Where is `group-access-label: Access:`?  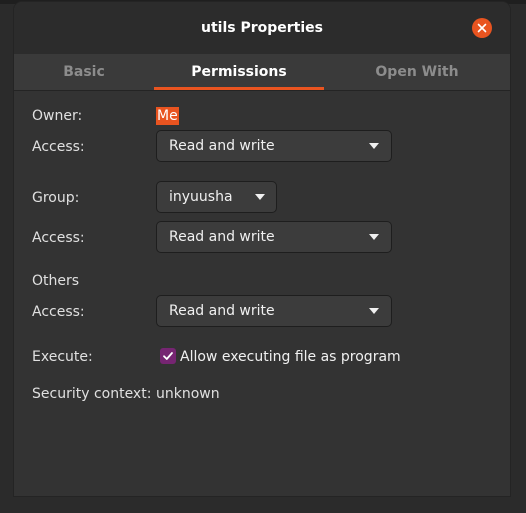 group-access-label: Access: is located at coordinates (58, 238).